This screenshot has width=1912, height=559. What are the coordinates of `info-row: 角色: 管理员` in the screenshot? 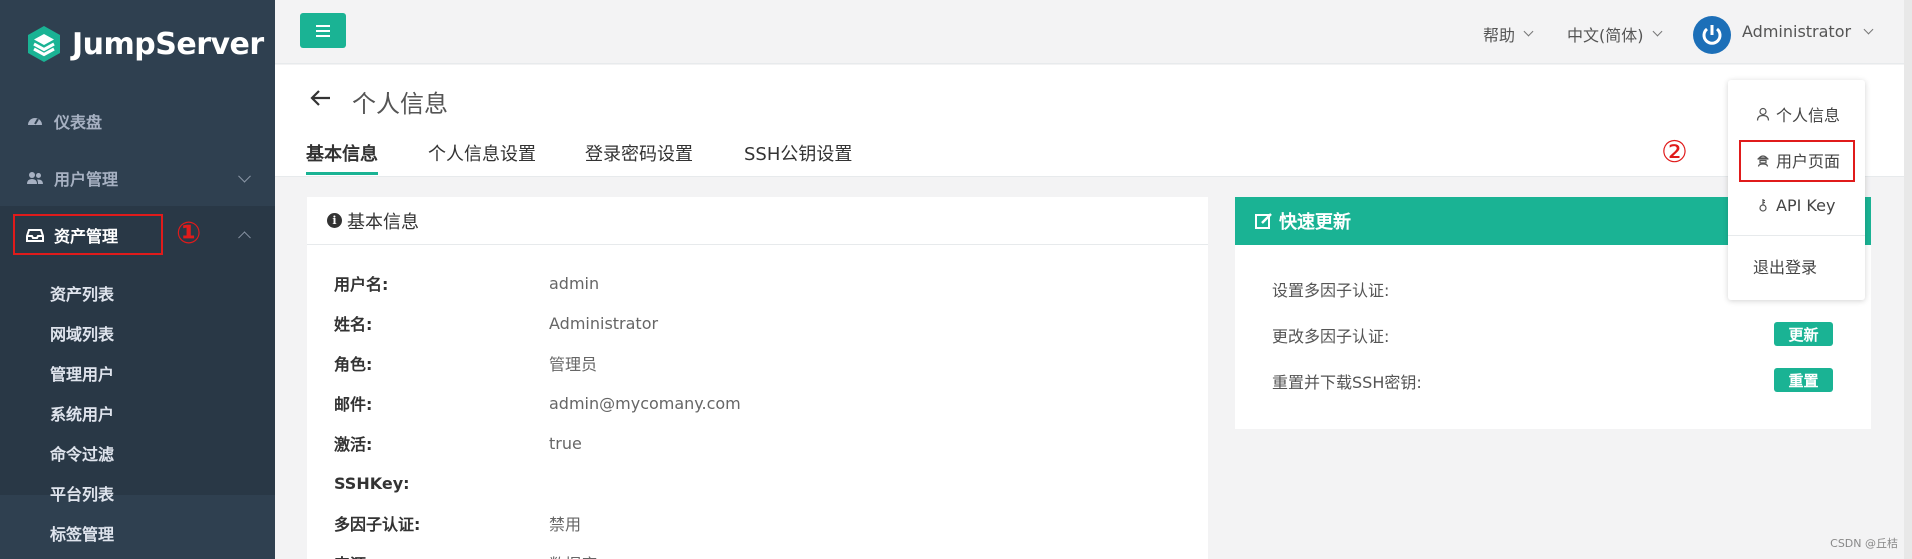 It's located at (465, 363).